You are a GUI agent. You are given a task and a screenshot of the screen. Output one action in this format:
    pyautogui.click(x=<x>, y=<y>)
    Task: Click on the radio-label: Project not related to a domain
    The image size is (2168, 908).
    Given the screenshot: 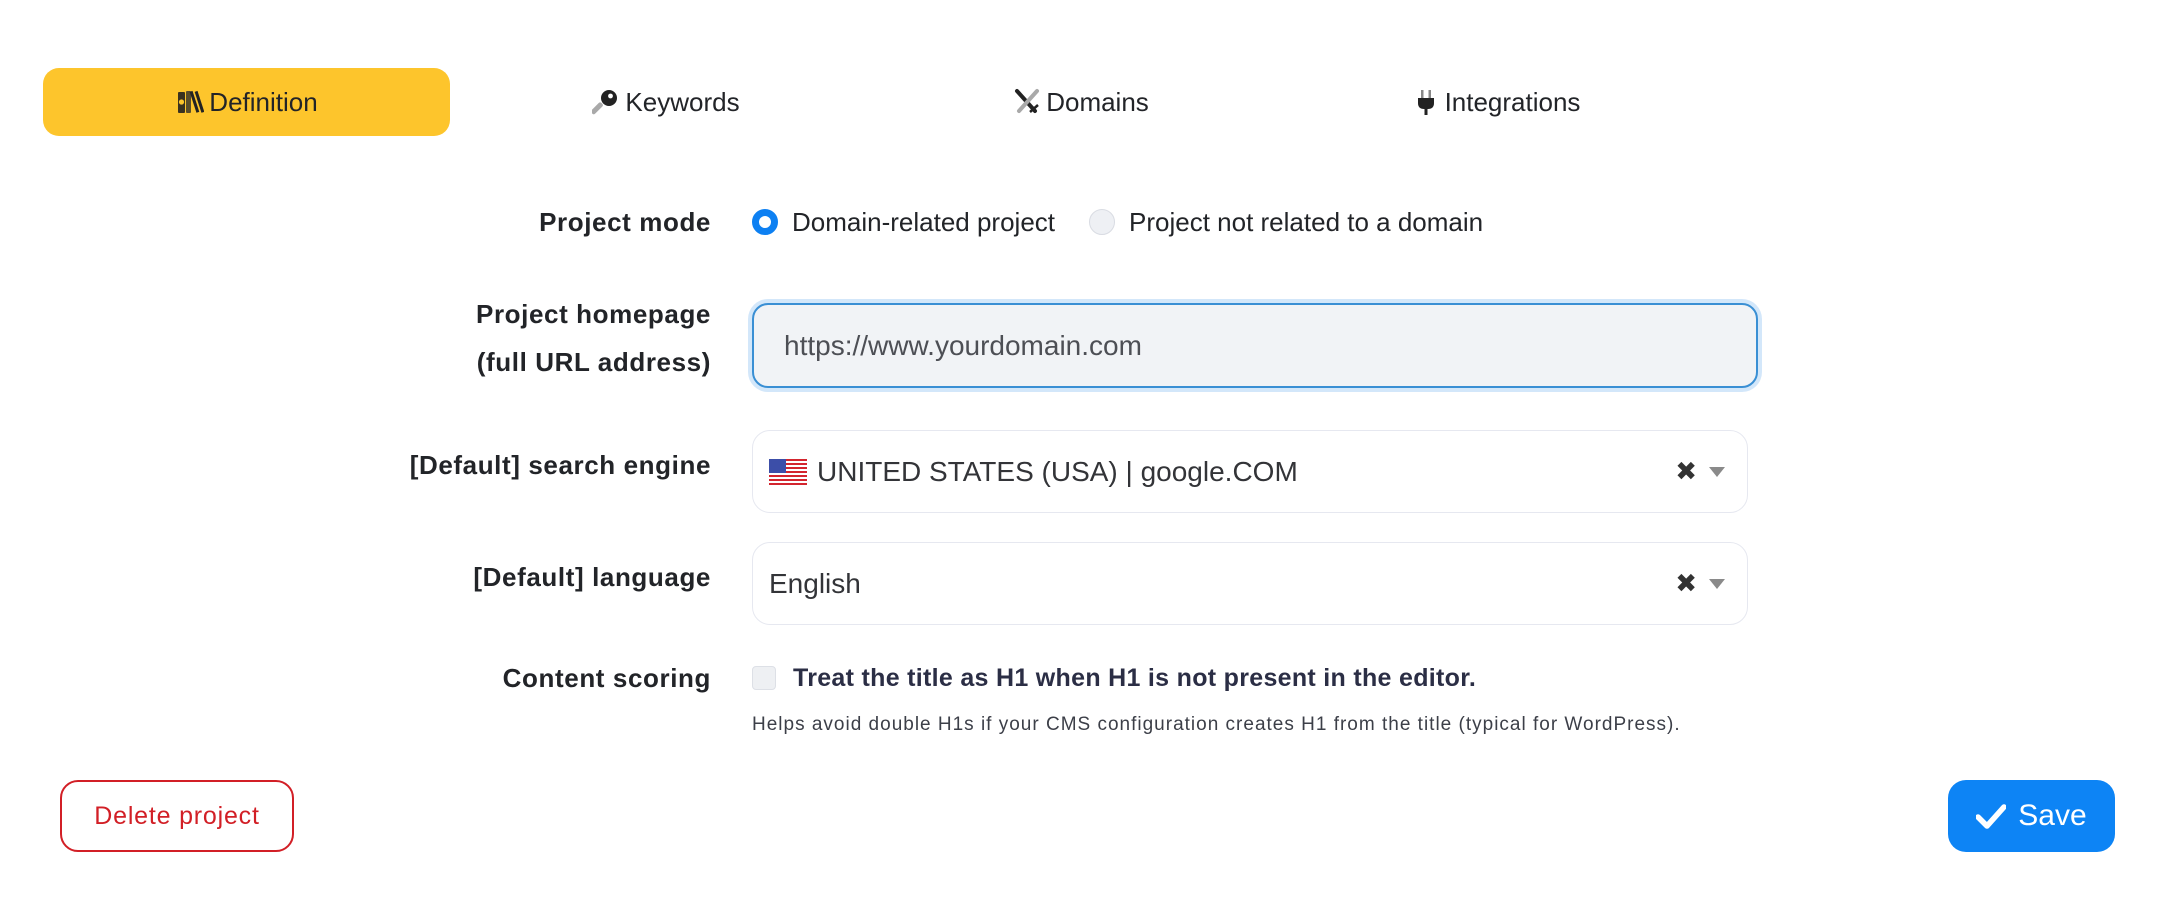 What is the action you would take?
    pyautogui.click(x=1306, y=221)
    